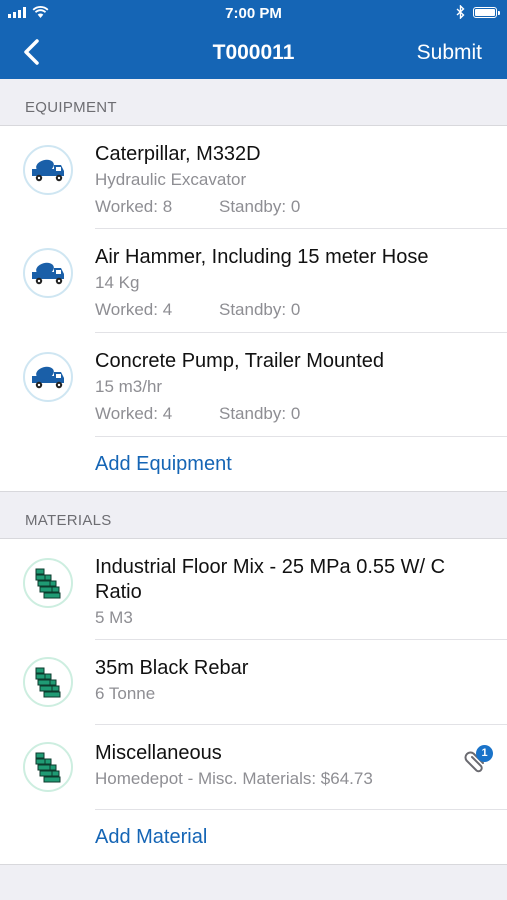 The width and height of the screenshot is (507, 900). I want to click on attachment-button: 1, so click(476, 762).